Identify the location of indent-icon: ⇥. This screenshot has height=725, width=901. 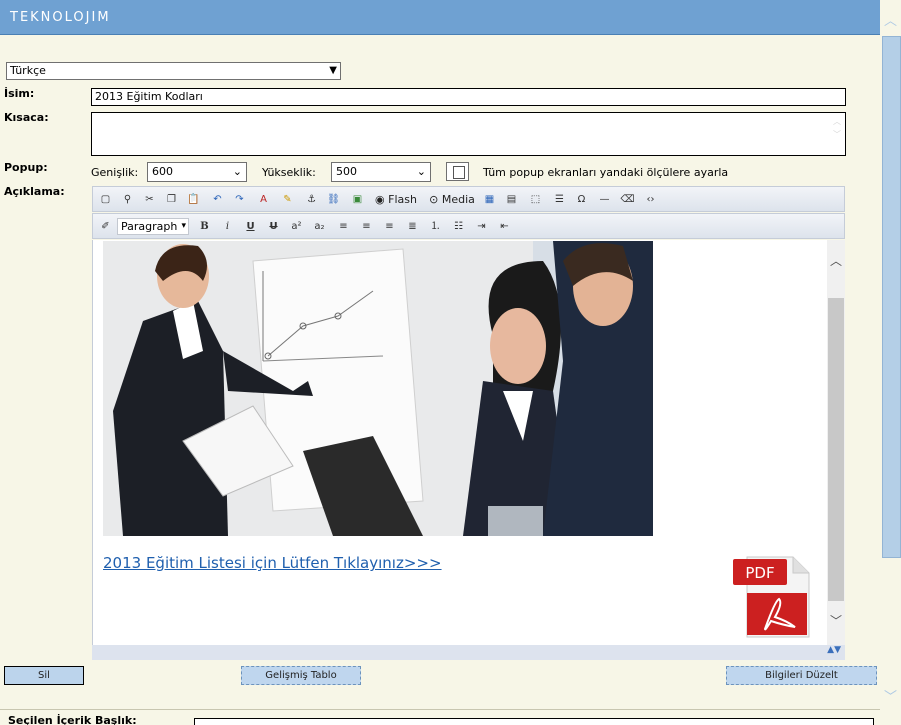
(481, 226).